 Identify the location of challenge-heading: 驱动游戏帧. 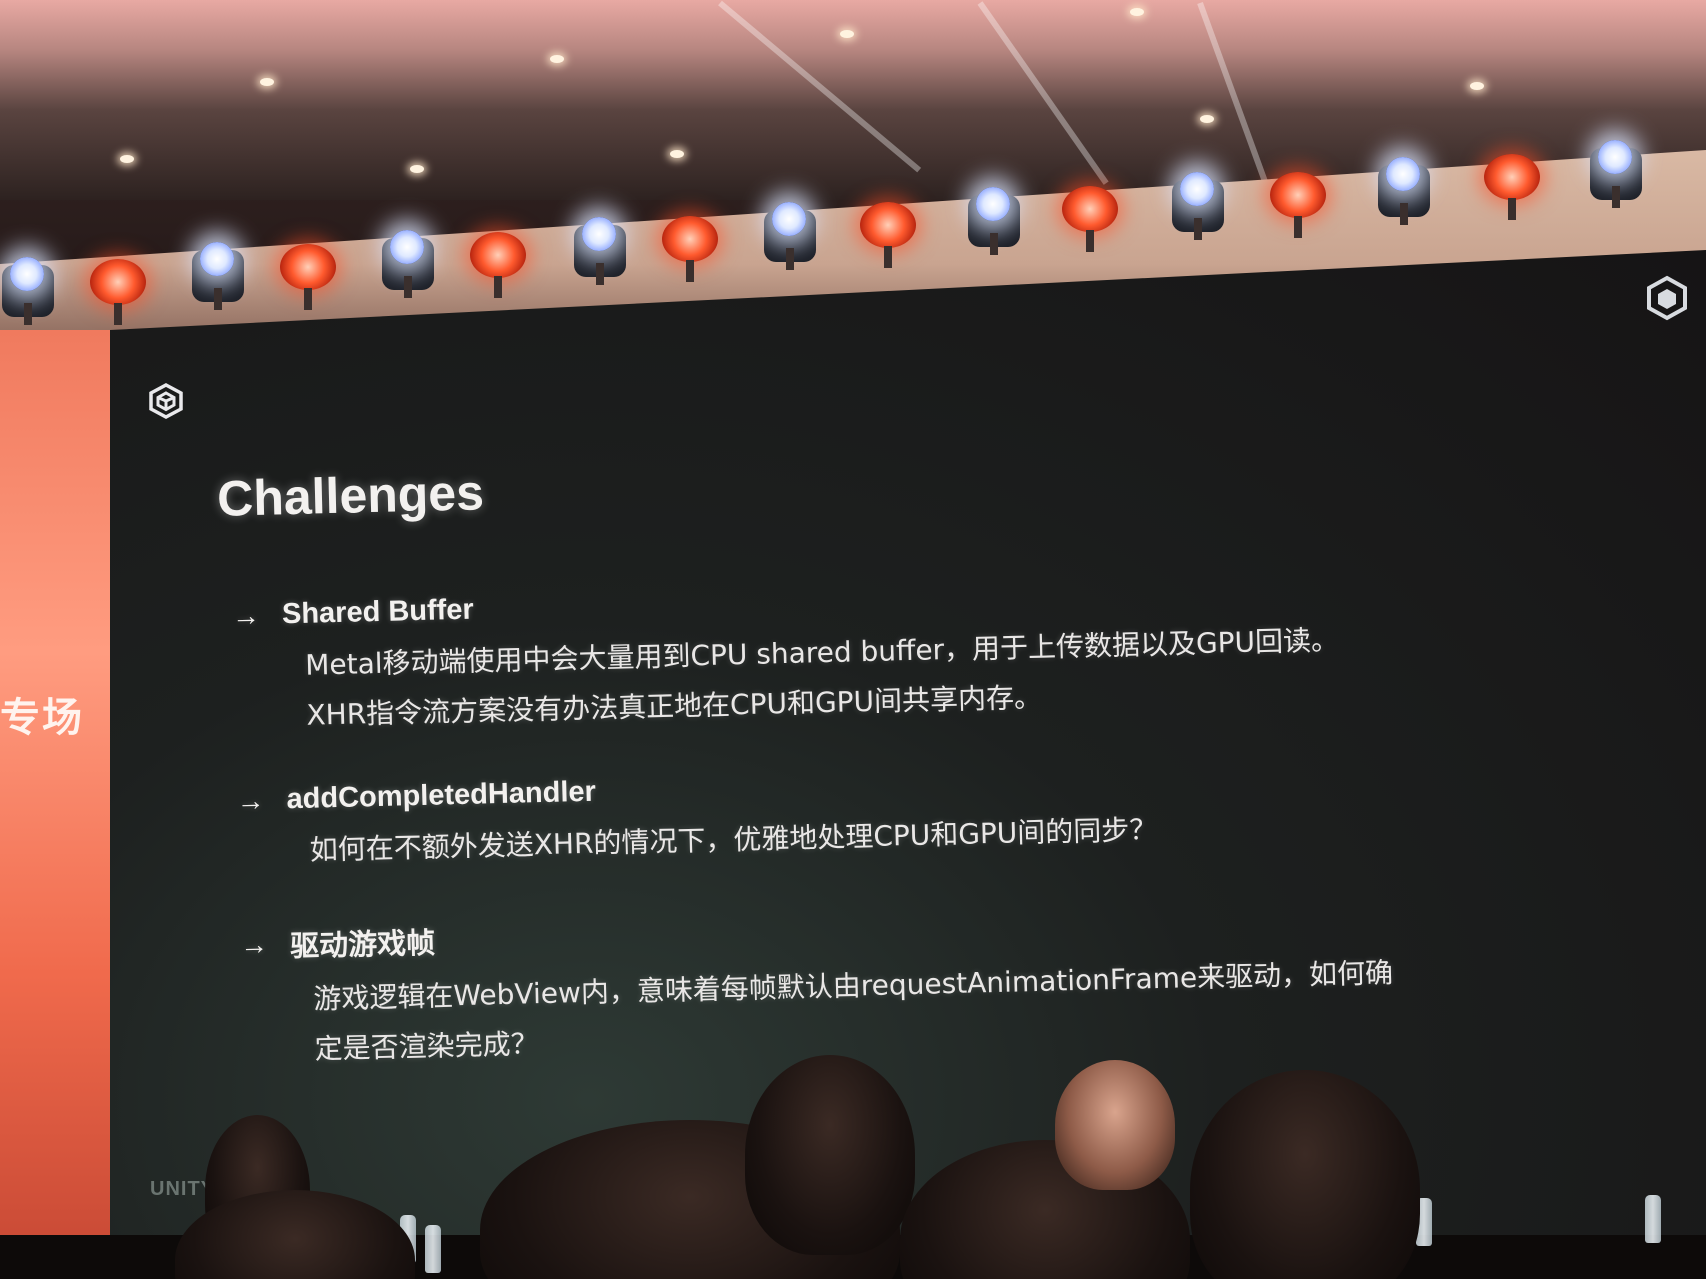
(362, 945).